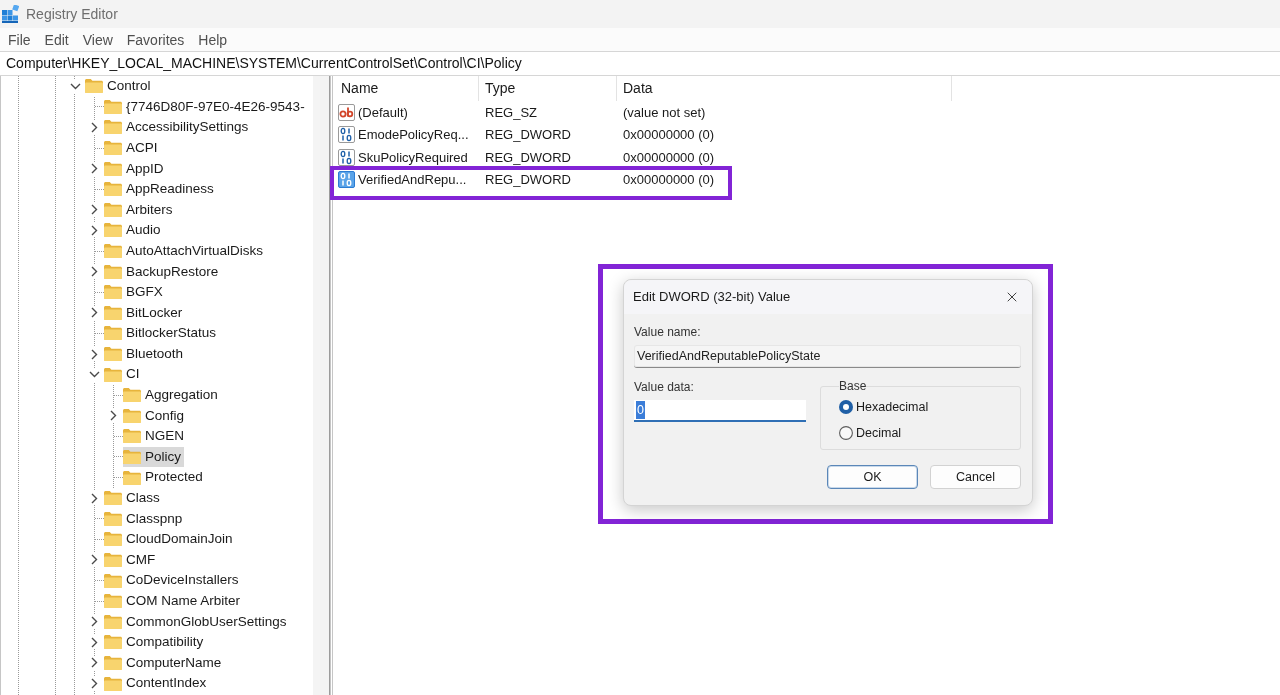  What do you see at coordinates (135, 168) in the screenshot?
I see `tree-item: AppID` at bounding box center [135, 168].